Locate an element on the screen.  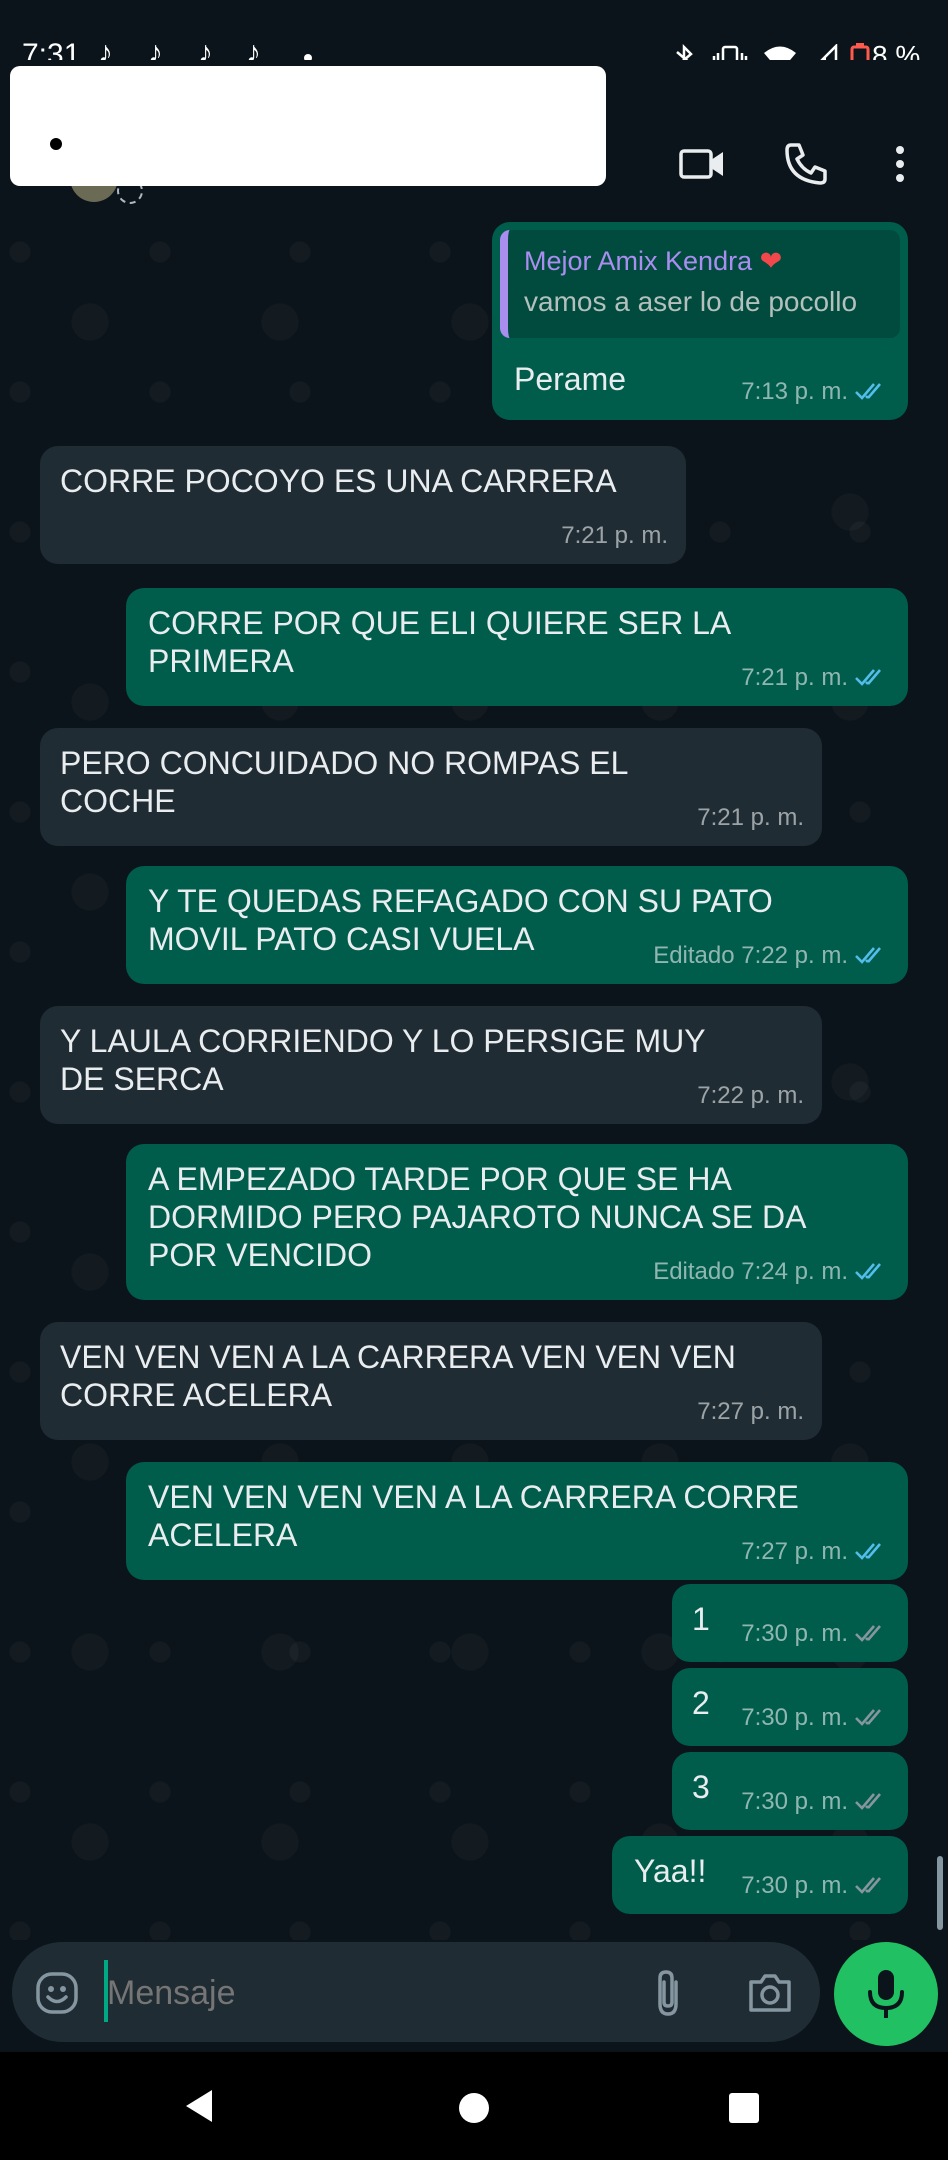
message-text: CORRE POCOYO ES UNA CARRERA is located at coordinates (338, 481).